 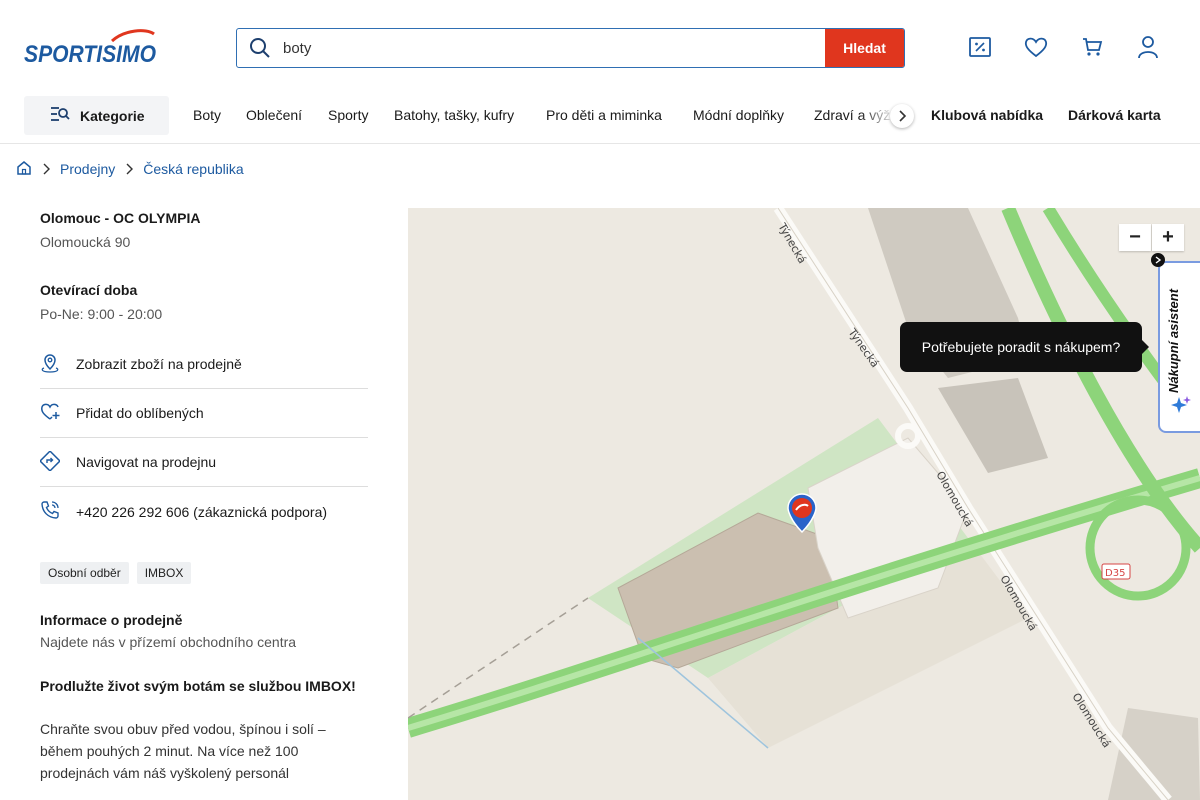 What do you see at coordinates (738, 115) in the screenshot?
I see `nav-item-doplnky: Módní doplňky` at bounding box center [738, 115].